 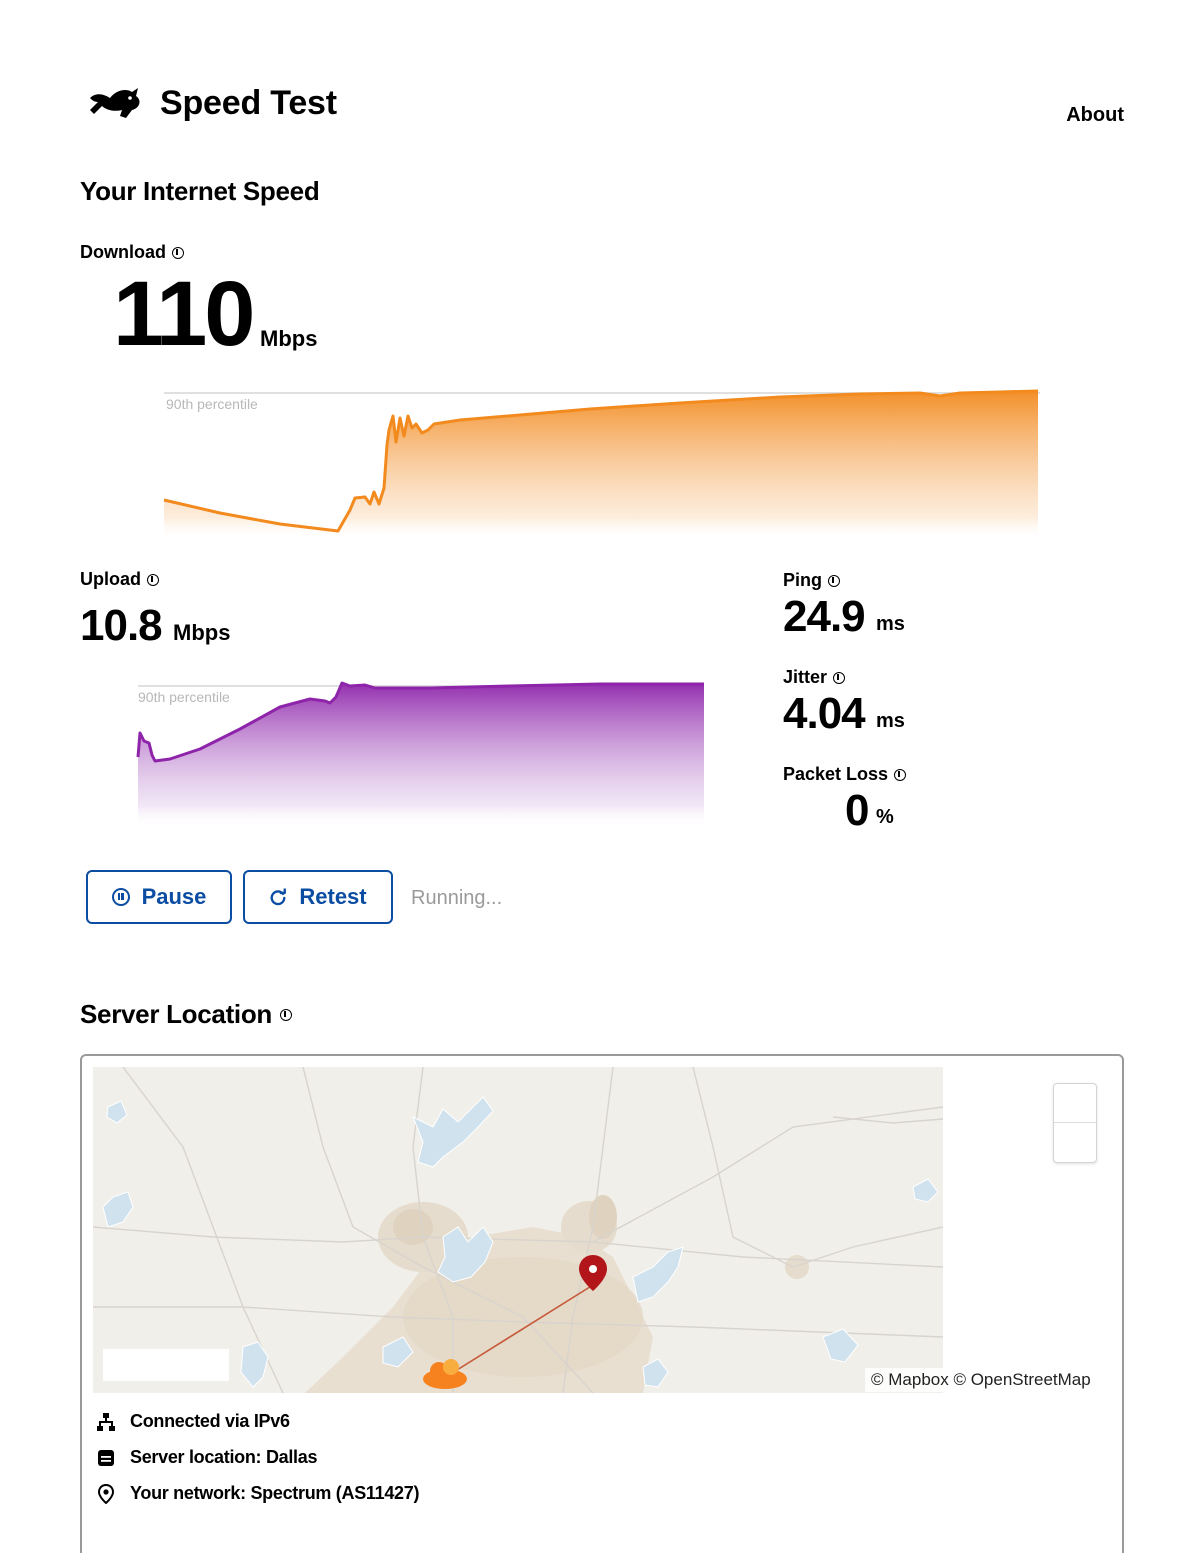 I want to click on network-text: Your network: Spectrum (AS11427), so click(x=275, y=1493).